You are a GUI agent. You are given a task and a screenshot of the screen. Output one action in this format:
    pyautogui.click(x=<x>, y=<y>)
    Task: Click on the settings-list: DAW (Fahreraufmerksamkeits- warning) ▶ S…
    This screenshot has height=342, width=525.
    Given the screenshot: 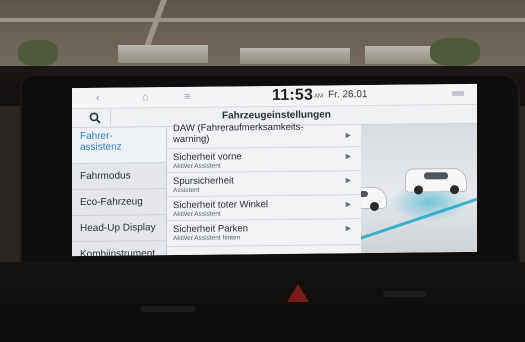 What is the action you would take?
    pyautogui.click(x=264, y=188)
    